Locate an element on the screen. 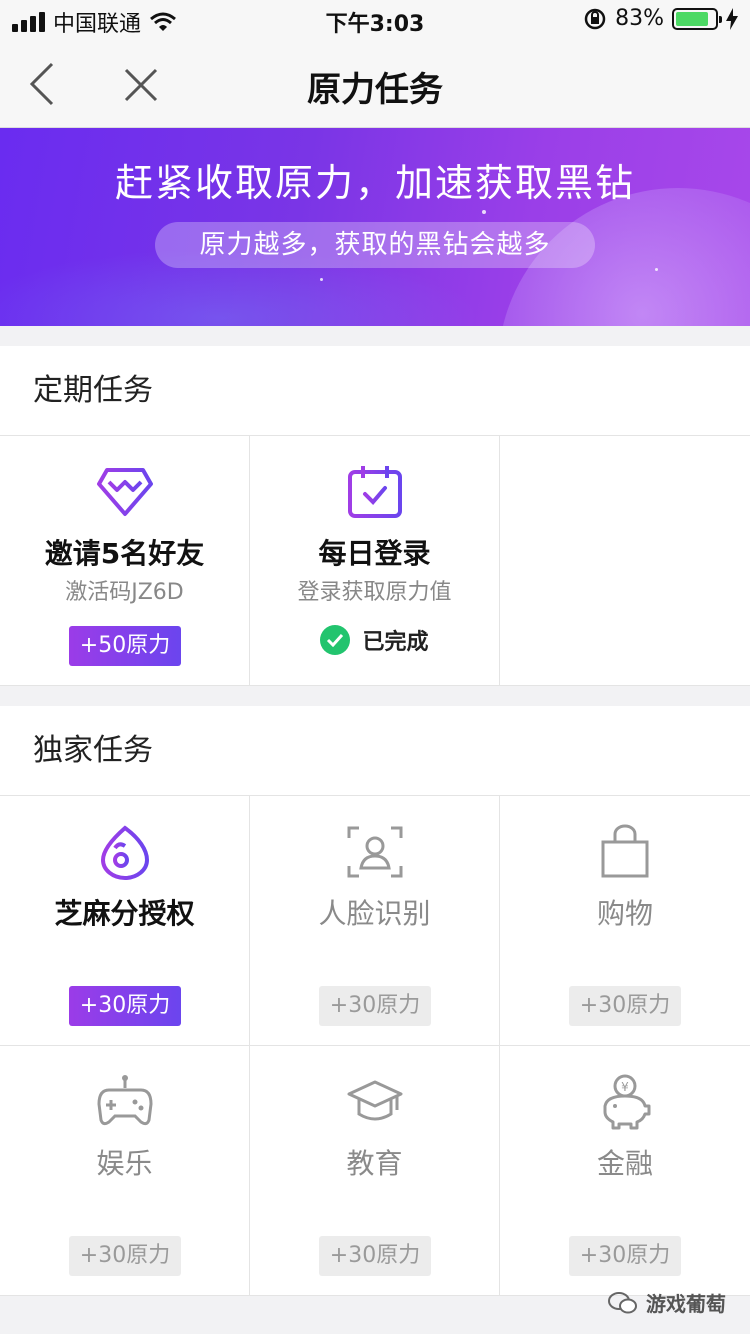 The image size is (750, 1334). page-title: 原力任务 is located at coordinates (375, 90).